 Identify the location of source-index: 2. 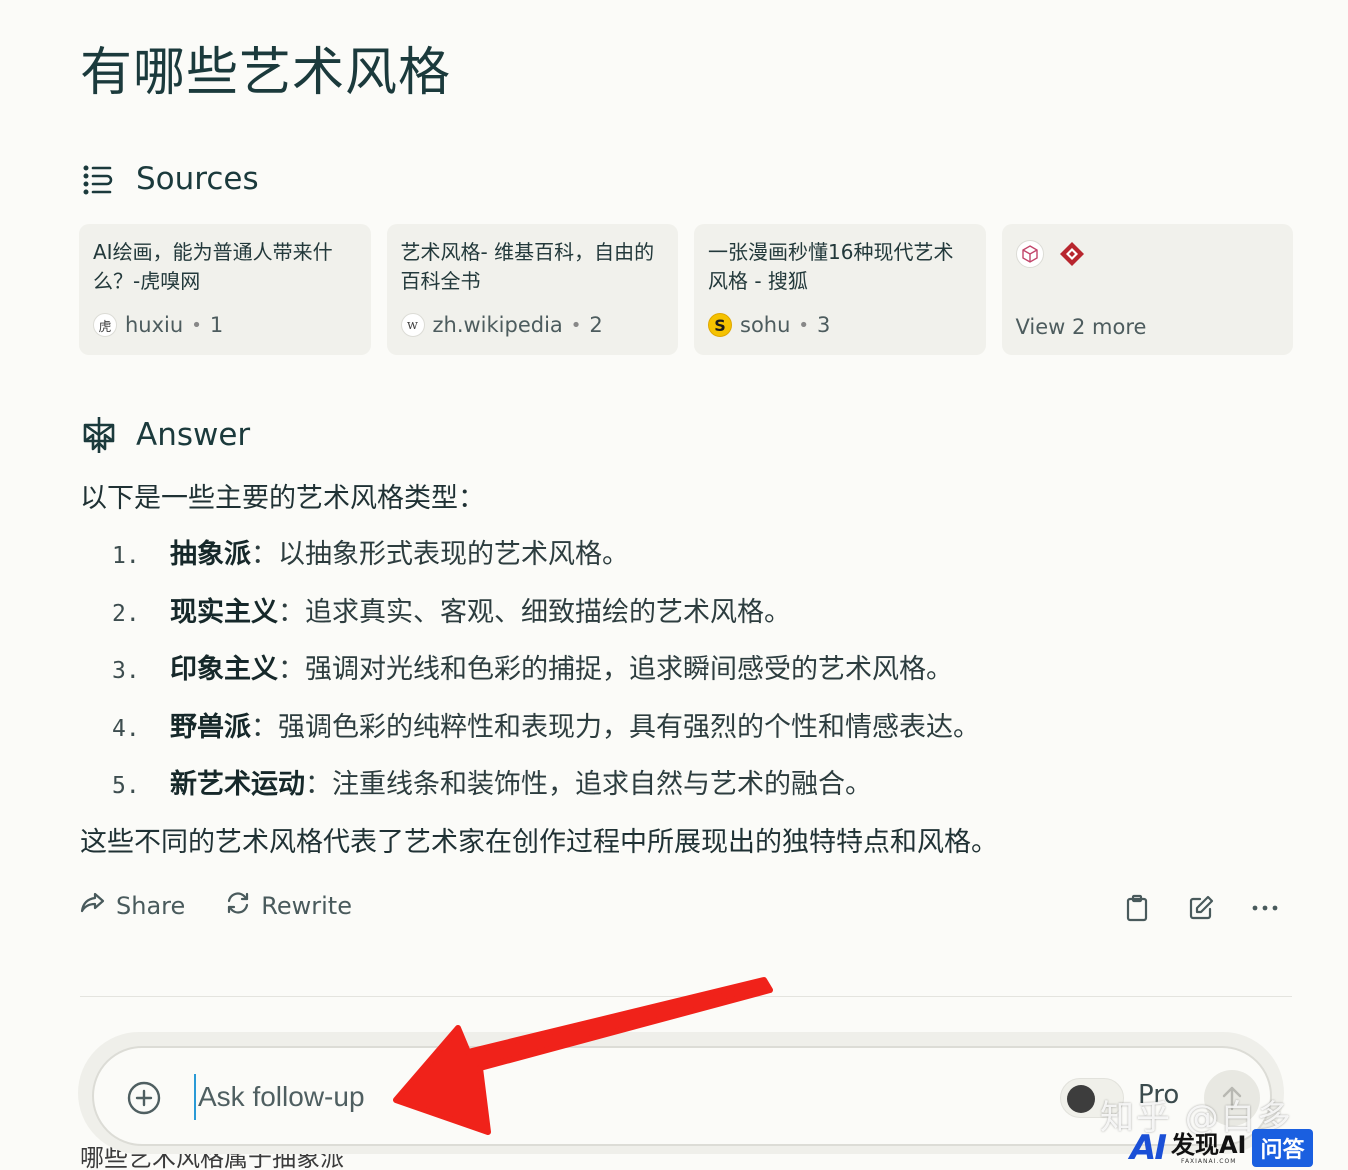
(596, 325).